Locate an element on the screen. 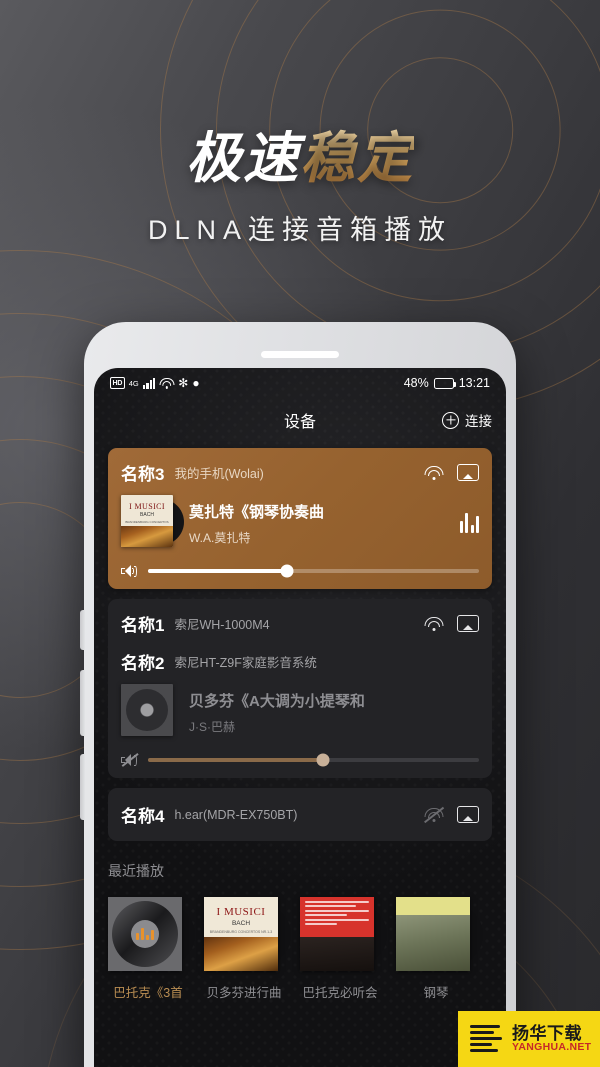 The height and width of the screenshot is (1067, 600). device-model: 我的手机(Wolai) is located at coordinates (219, 474).